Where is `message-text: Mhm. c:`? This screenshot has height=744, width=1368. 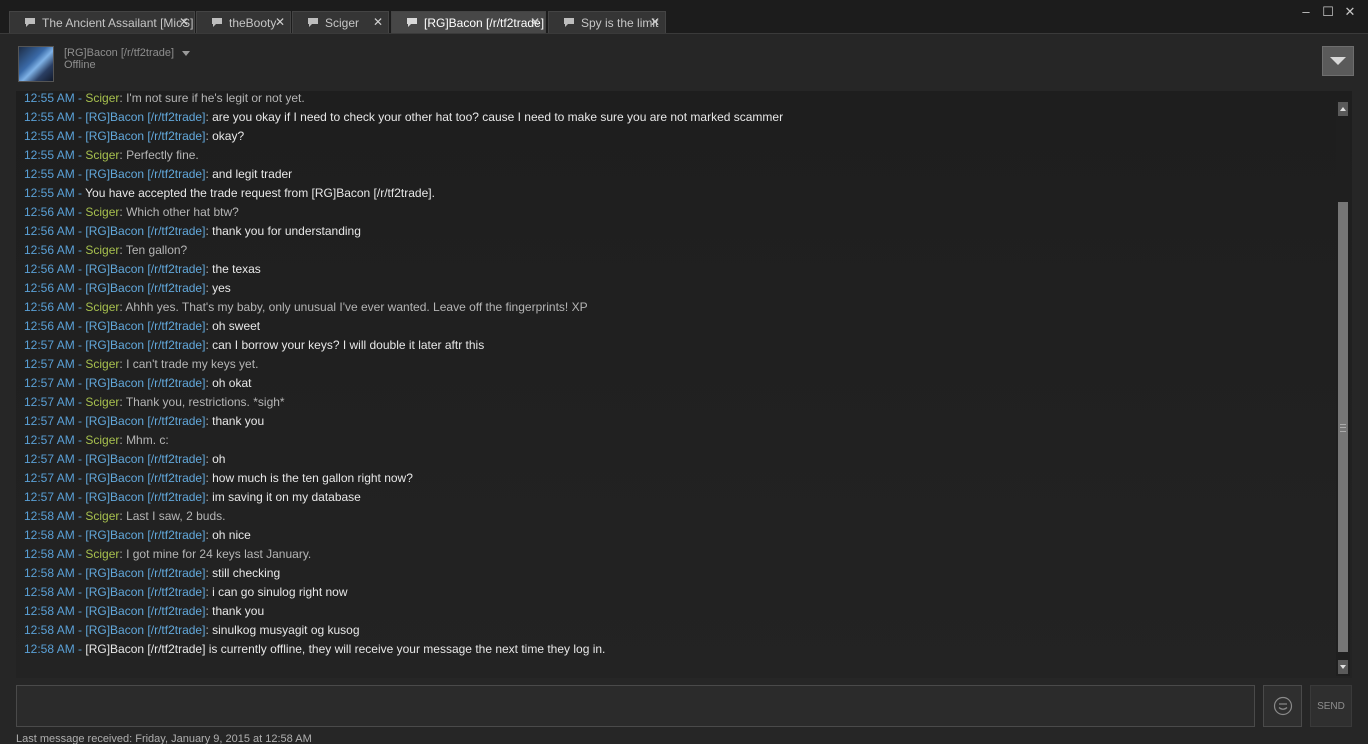 message-text: Mhm. c: is located at coordinates (147, 440).